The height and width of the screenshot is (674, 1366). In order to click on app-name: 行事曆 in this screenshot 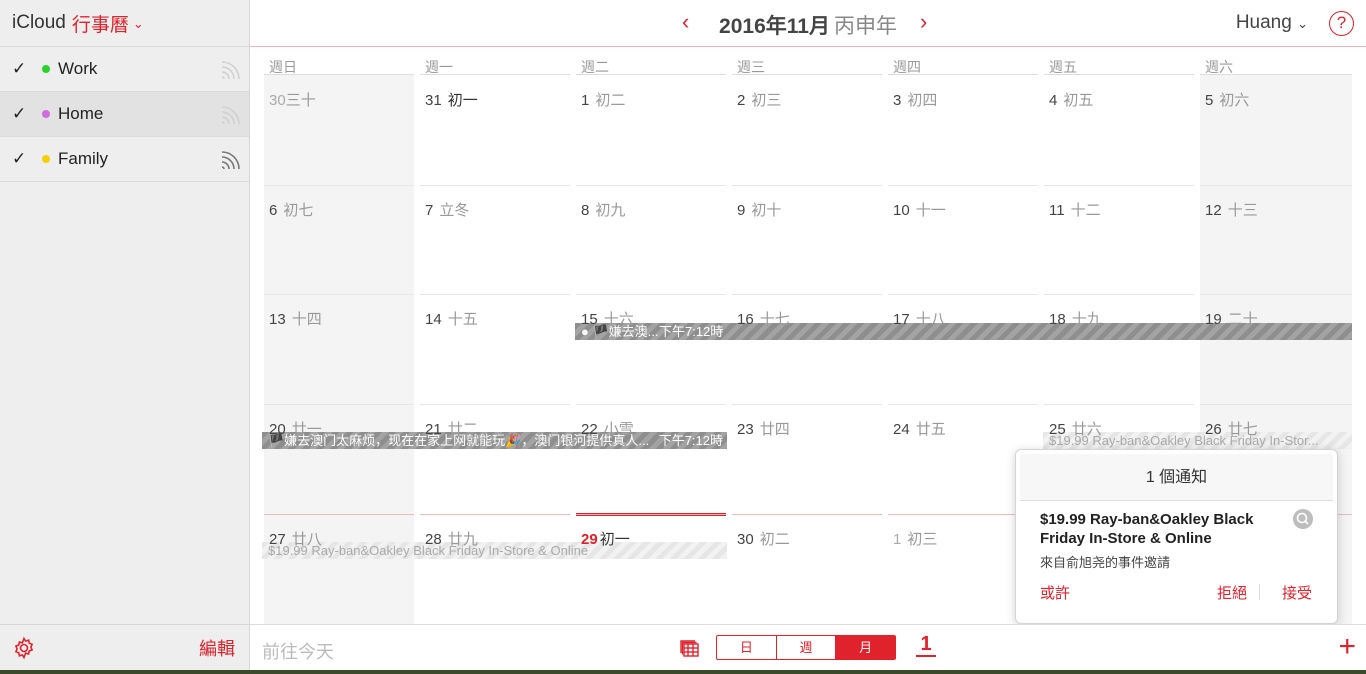, I will do `click(100, 25)`.